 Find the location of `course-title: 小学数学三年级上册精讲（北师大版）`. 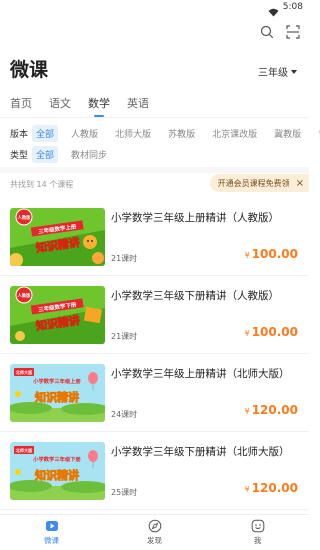

course-title: 小学数学三年级上册精讲（北师大版） is located at coordinates (200, 374).